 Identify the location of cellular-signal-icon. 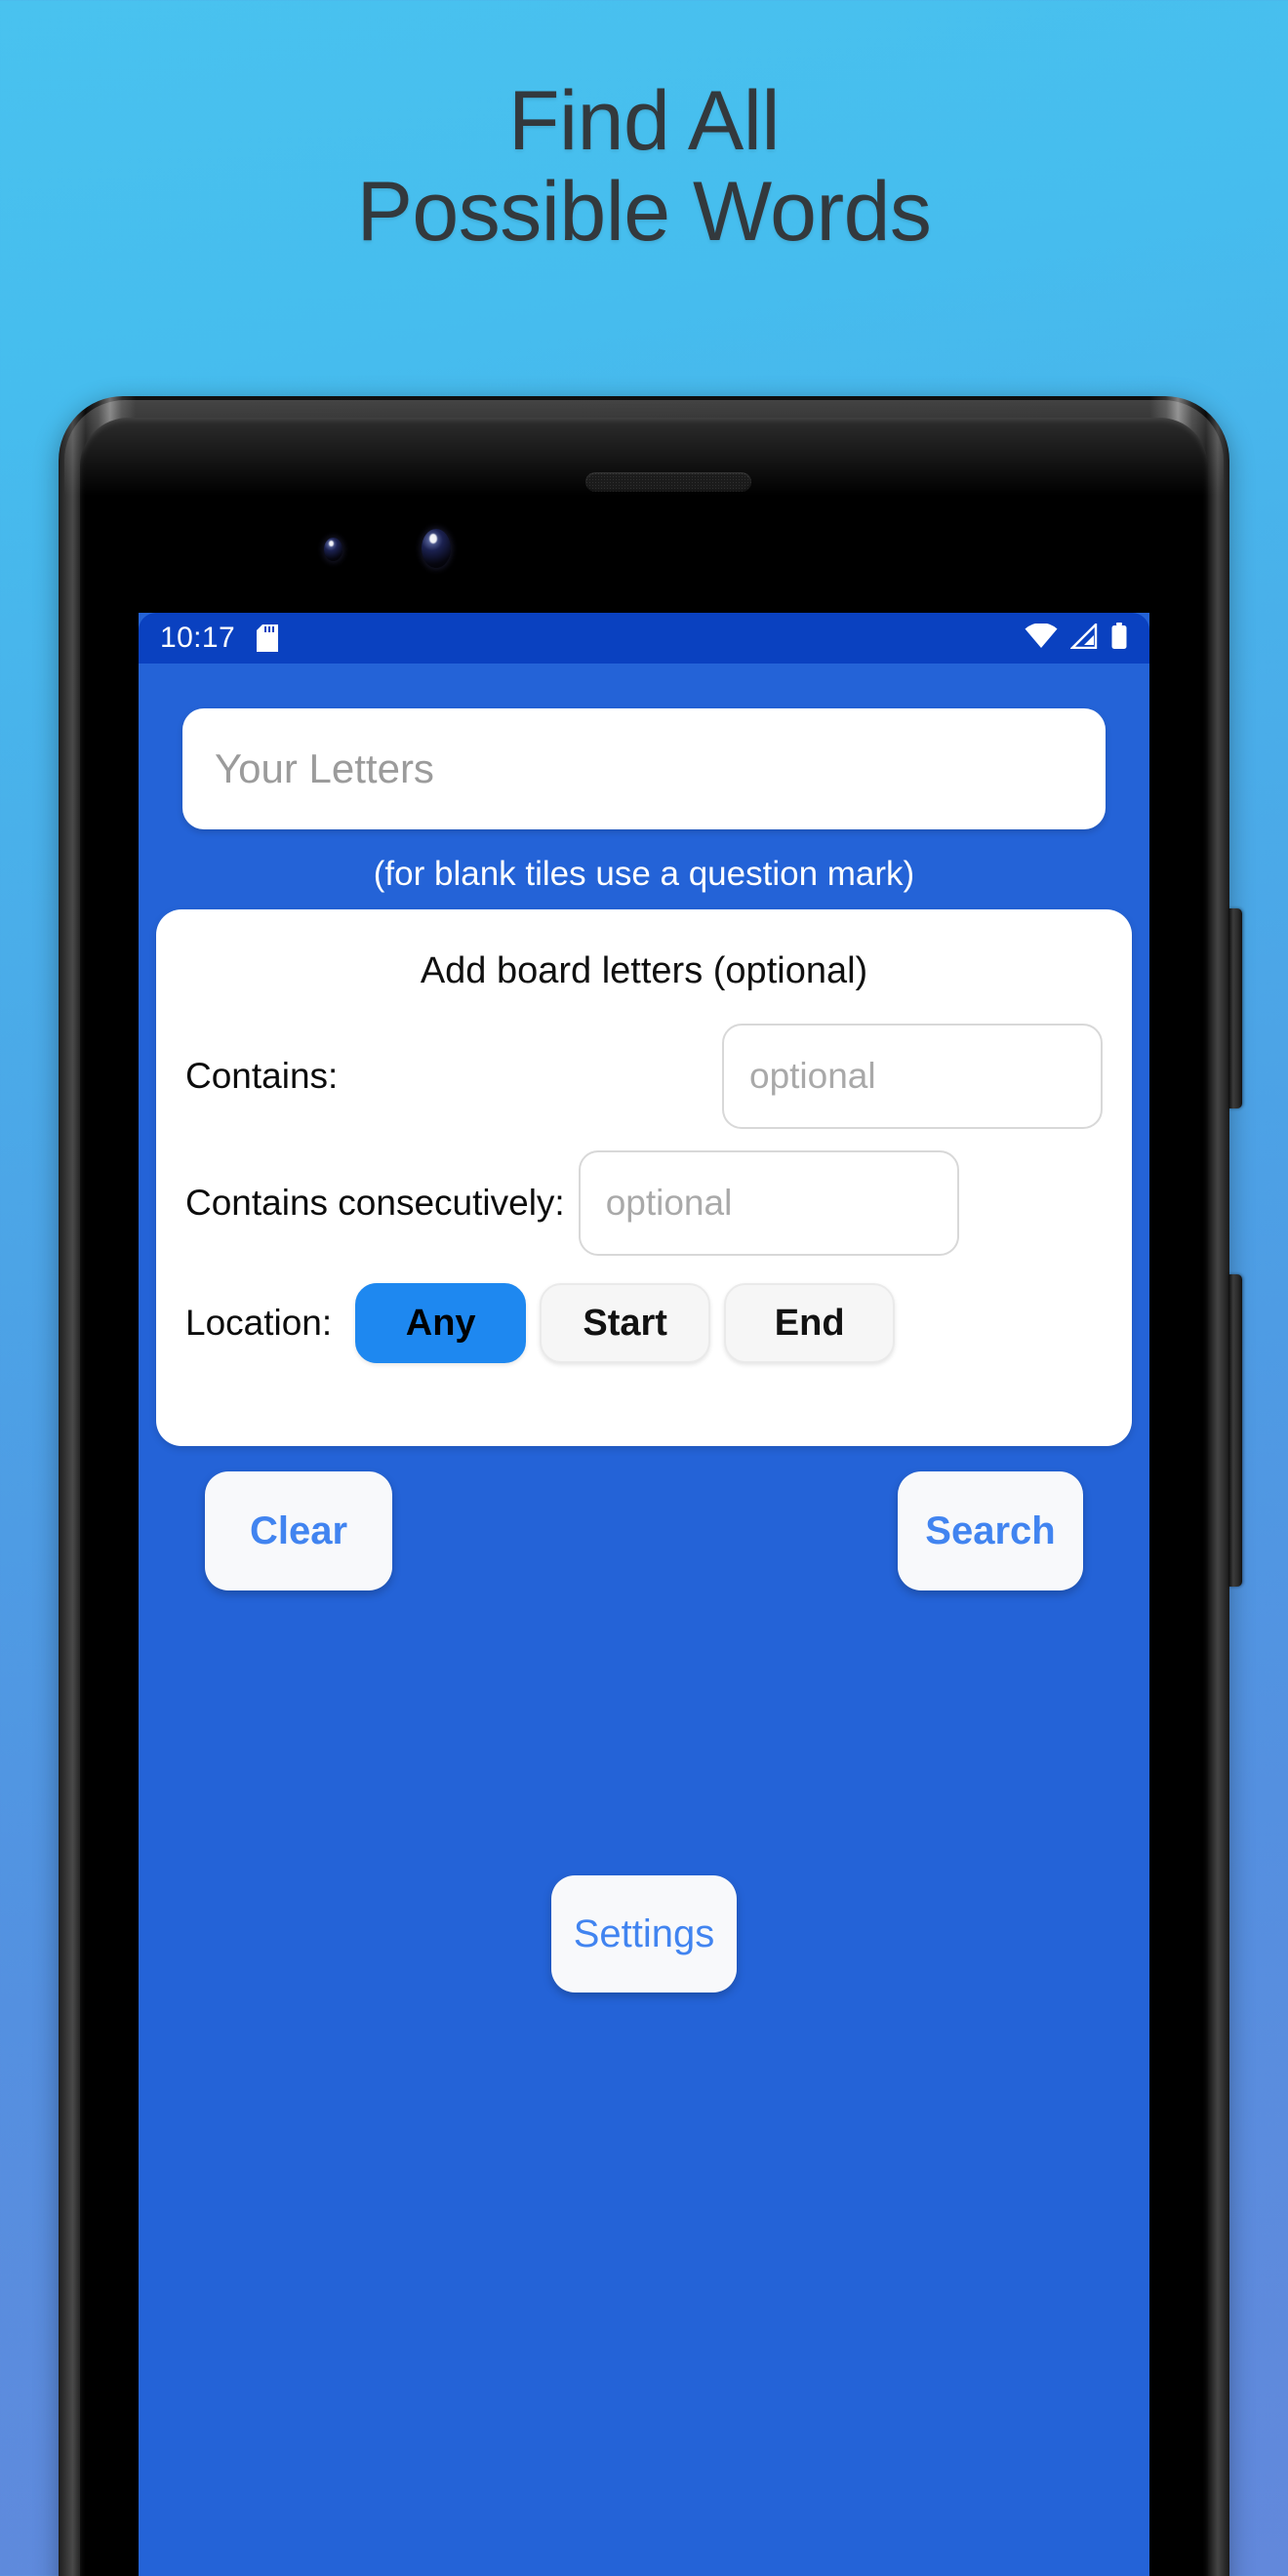
(1083, 637).